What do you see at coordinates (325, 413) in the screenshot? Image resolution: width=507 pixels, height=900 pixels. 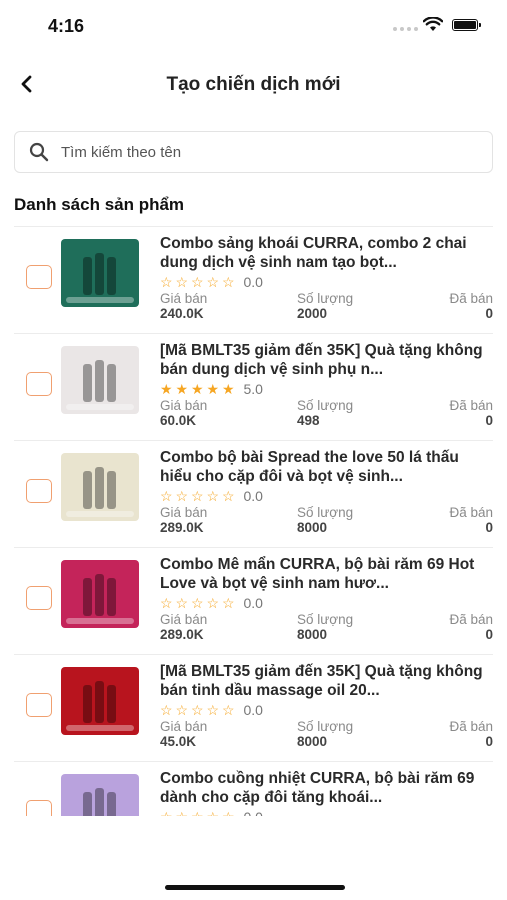 I see `quantity-stat: Số lượng 498` at bounding box center [325, 413].